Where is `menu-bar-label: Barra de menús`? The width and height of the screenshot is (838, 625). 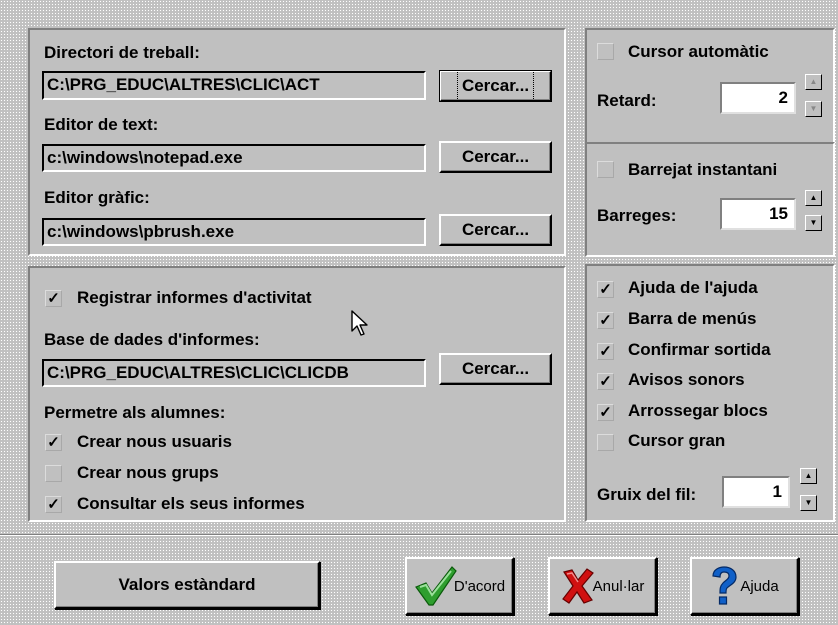 menu-bar-label: Barra de menús is located at coordinates (692, 318).